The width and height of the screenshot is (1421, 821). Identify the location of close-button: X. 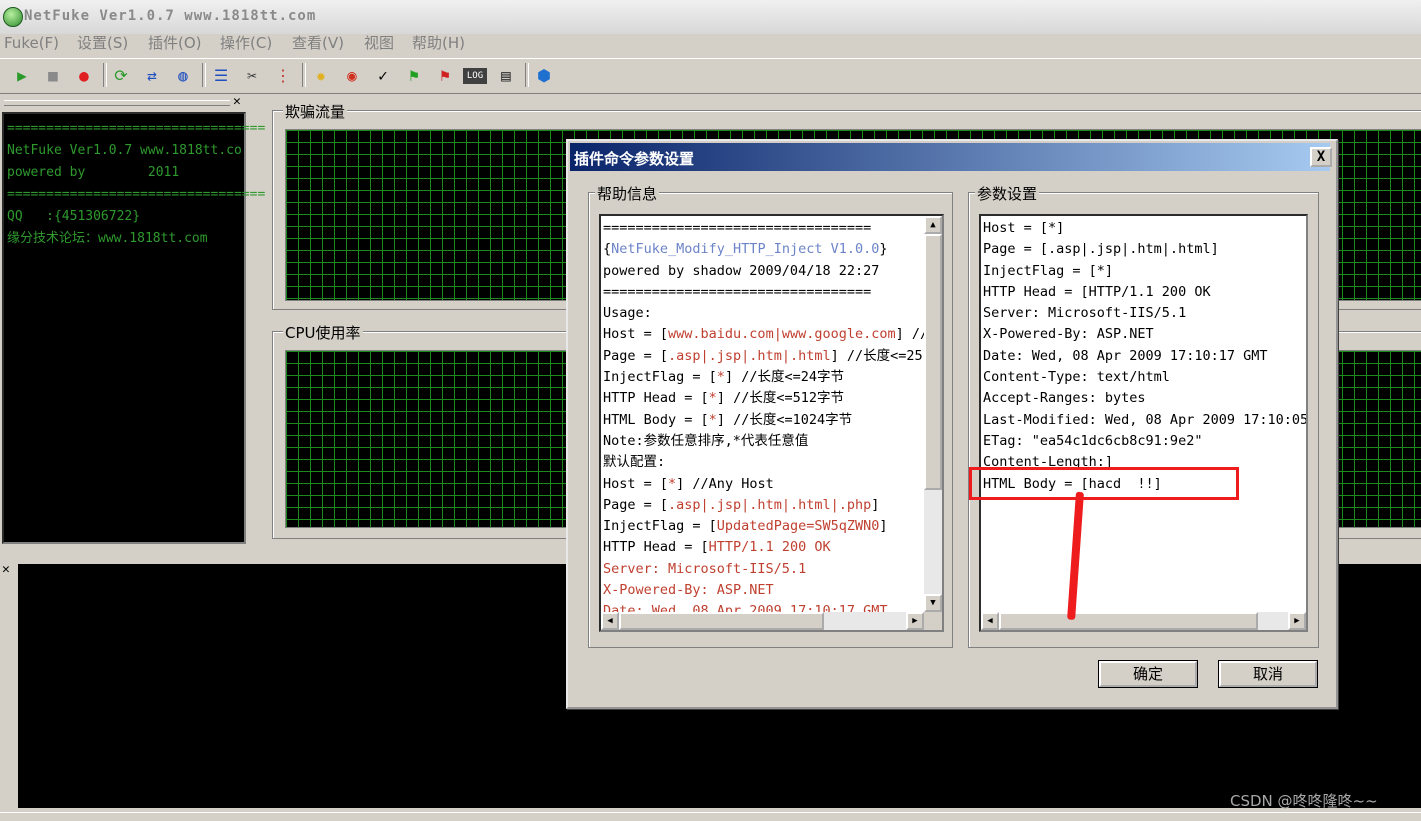
(1321, 157).